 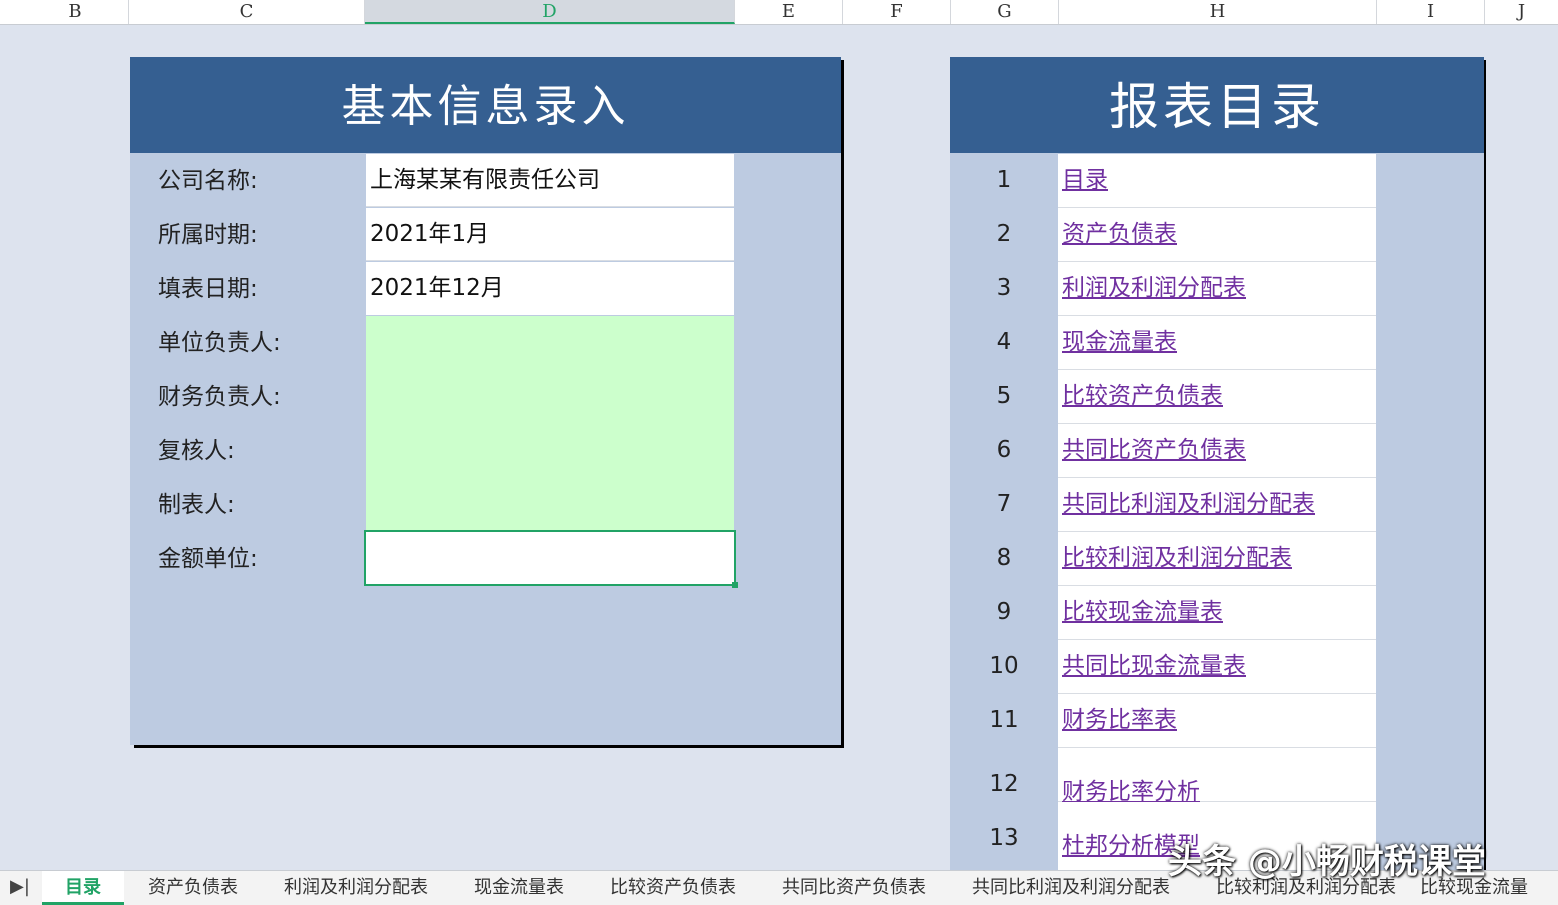 What do you see at coordinates (208, 289) in the screenshot?
I see `label-fill-date: 填表日期:` at bounding box center [208, 289].